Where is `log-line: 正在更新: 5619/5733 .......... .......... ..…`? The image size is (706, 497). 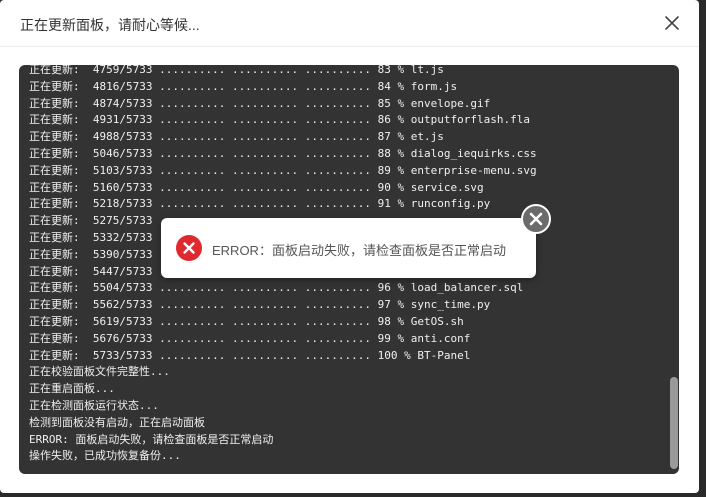
log-line: 正在更新: 5619/5733 .......... .......... ..… is located at coordinates (246, 321).